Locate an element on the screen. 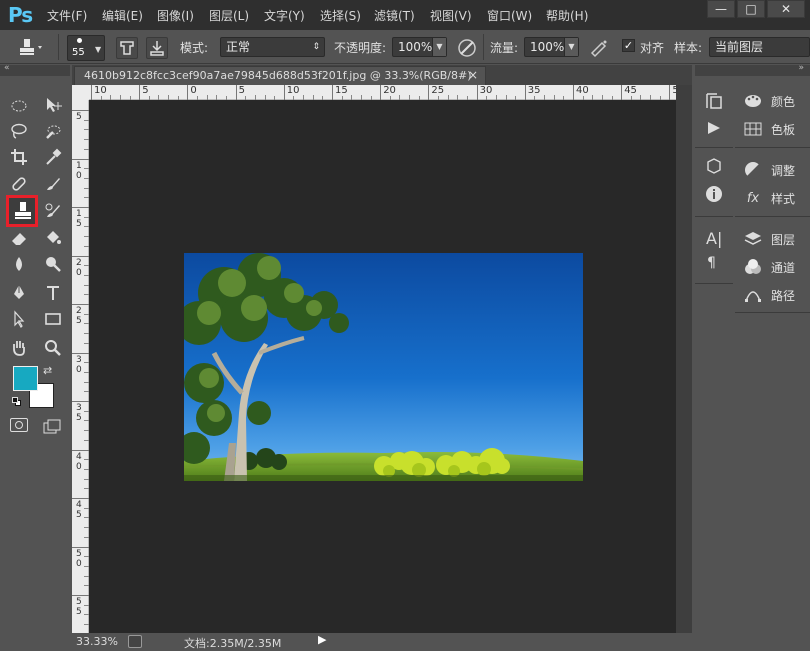 The width and height of the screenshot is (810, 651). ruler-v-label: 5 5 is located at coordinates (79, 607).